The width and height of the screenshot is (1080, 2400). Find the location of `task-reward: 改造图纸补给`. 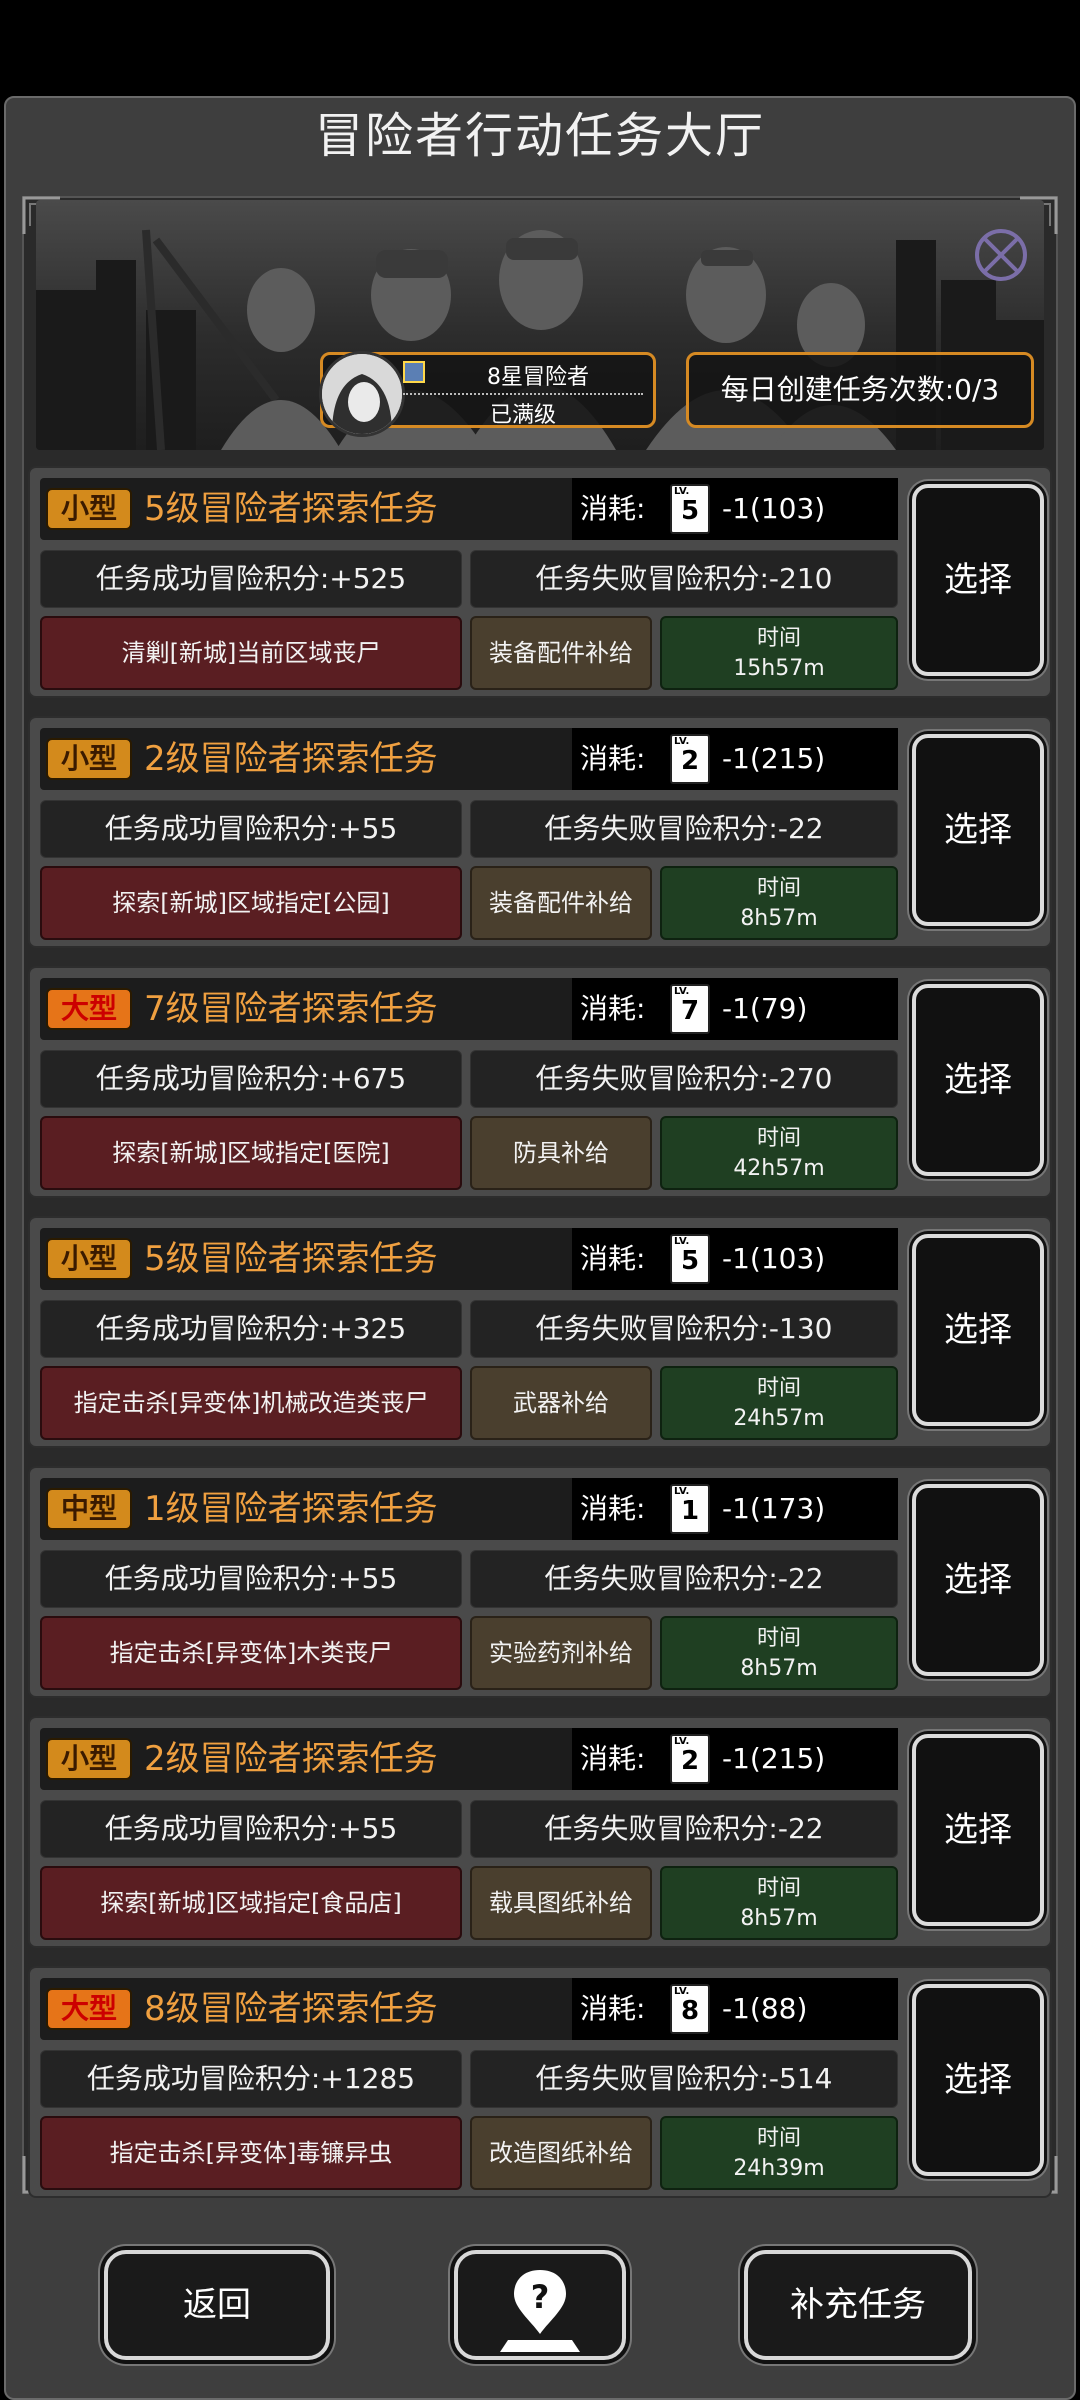

task-reward: 改造图纸补给 is located at coordinates (561, 2153).